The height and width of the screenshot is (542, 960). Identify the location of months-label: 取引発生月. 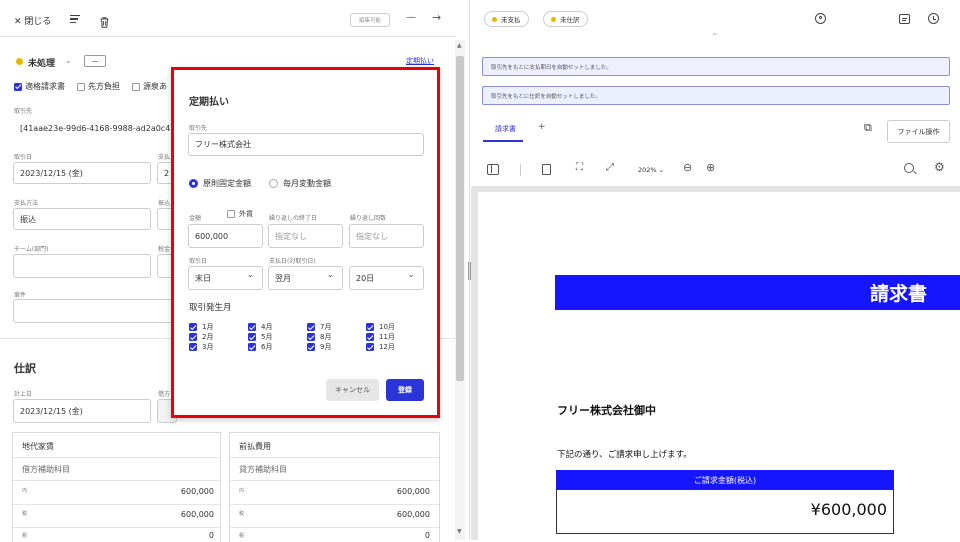
(210, 308).